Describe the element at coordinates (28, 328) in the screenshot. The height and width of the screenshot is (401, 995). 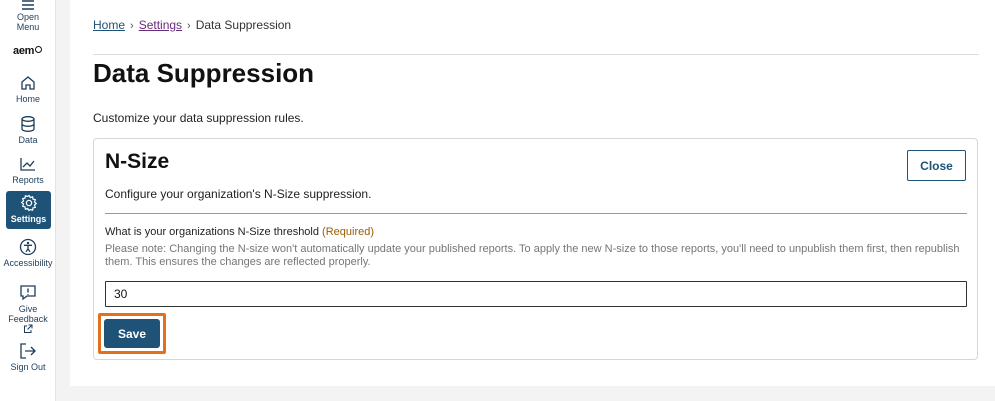
I see `external-link-icon` at that location.